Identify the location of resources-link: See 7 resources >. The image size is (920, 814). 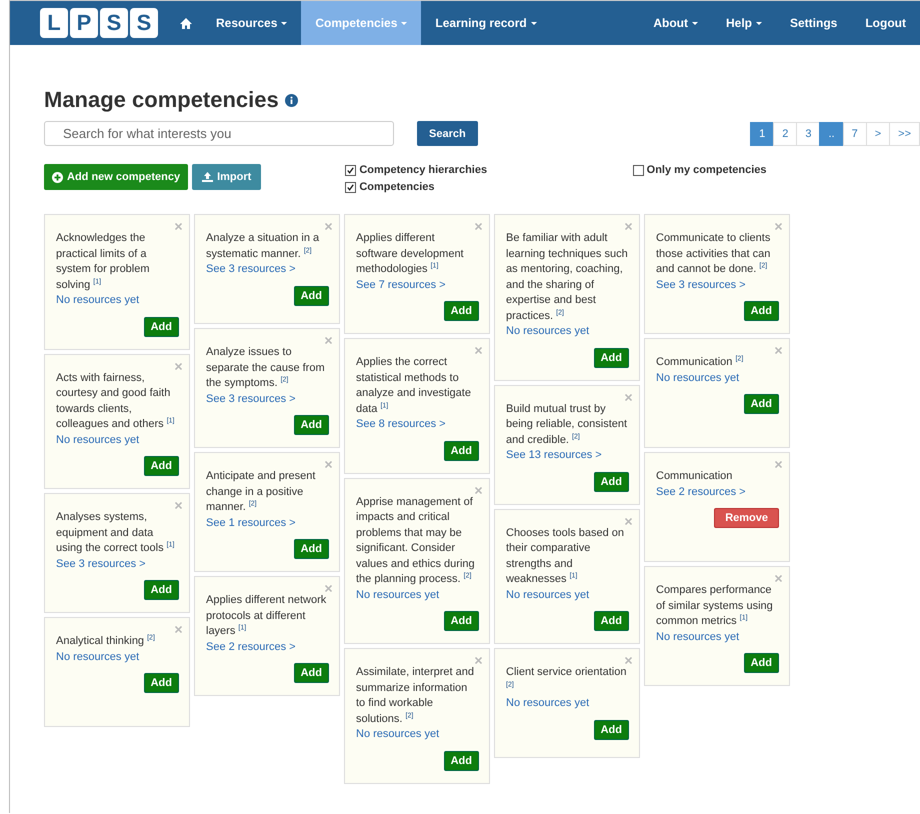
(417, 285).